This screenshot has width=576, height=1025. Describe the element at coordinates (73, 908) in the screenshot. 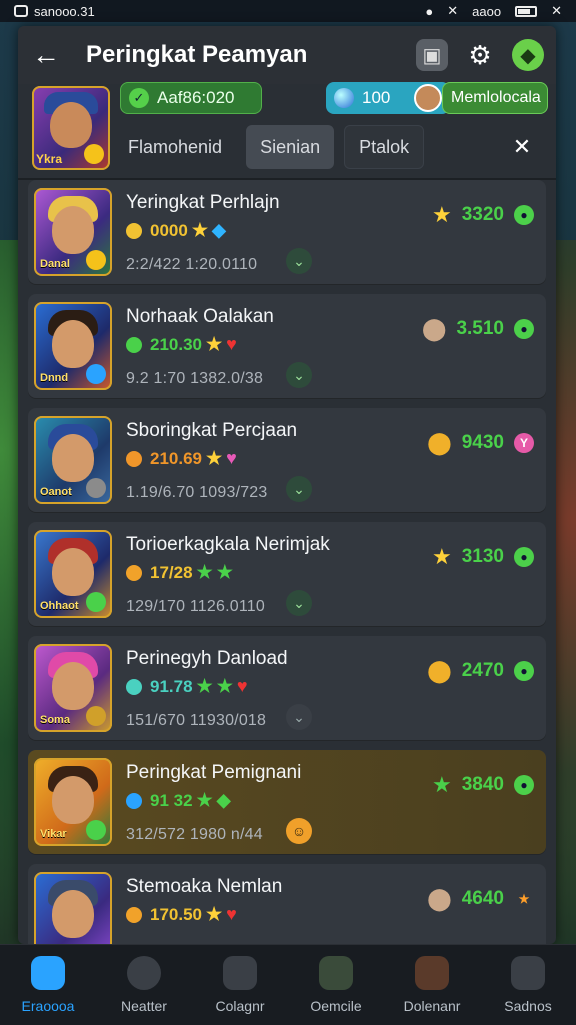

I see `player-avatar` at that location.